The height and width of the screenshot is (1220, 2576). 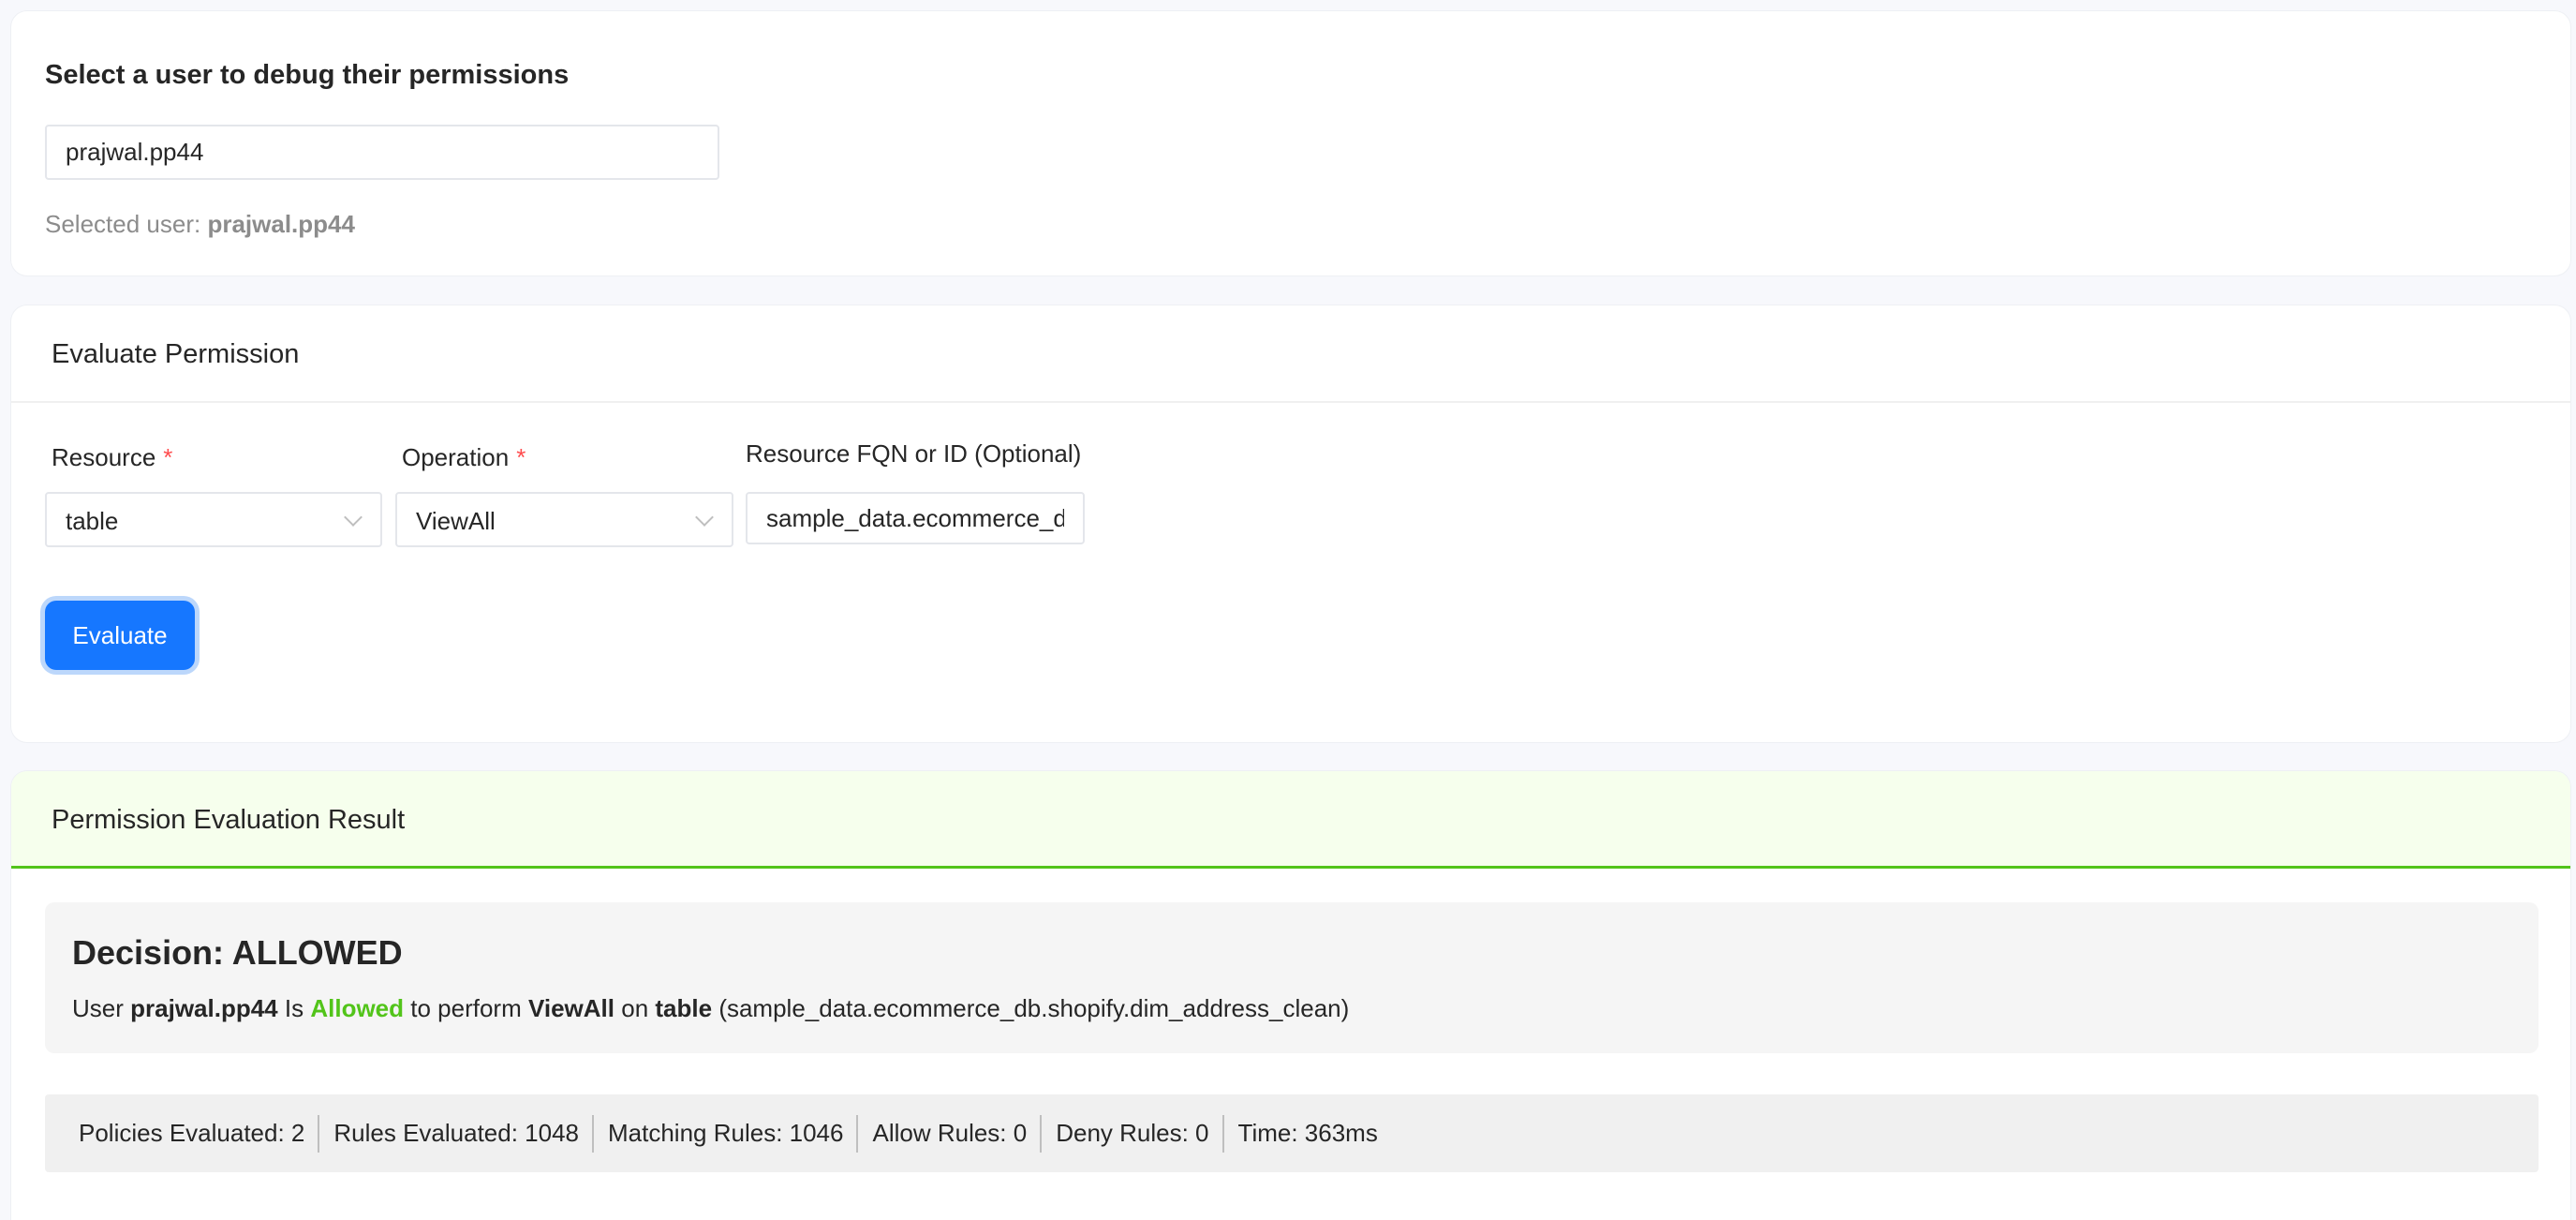 What do you see at coordinates (570, 1008) in the screenshot?
I see `sentence-operation: ViewAll` at bounding box center [570, 1008].